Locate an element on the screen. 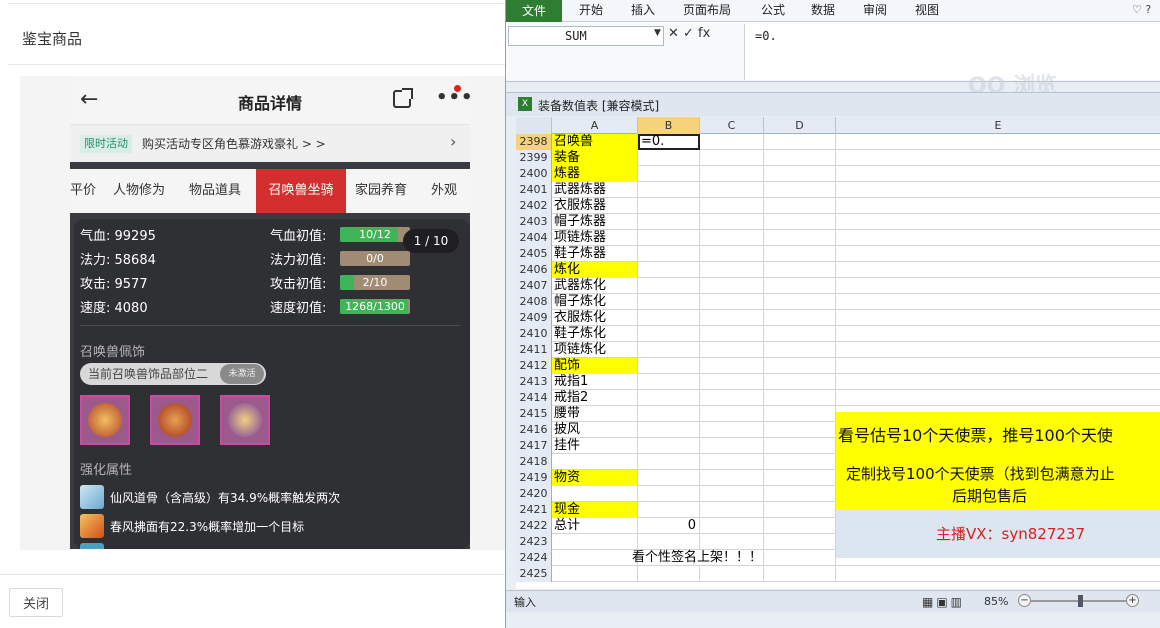  name-box: SUM is located at coordinates (586, 36).